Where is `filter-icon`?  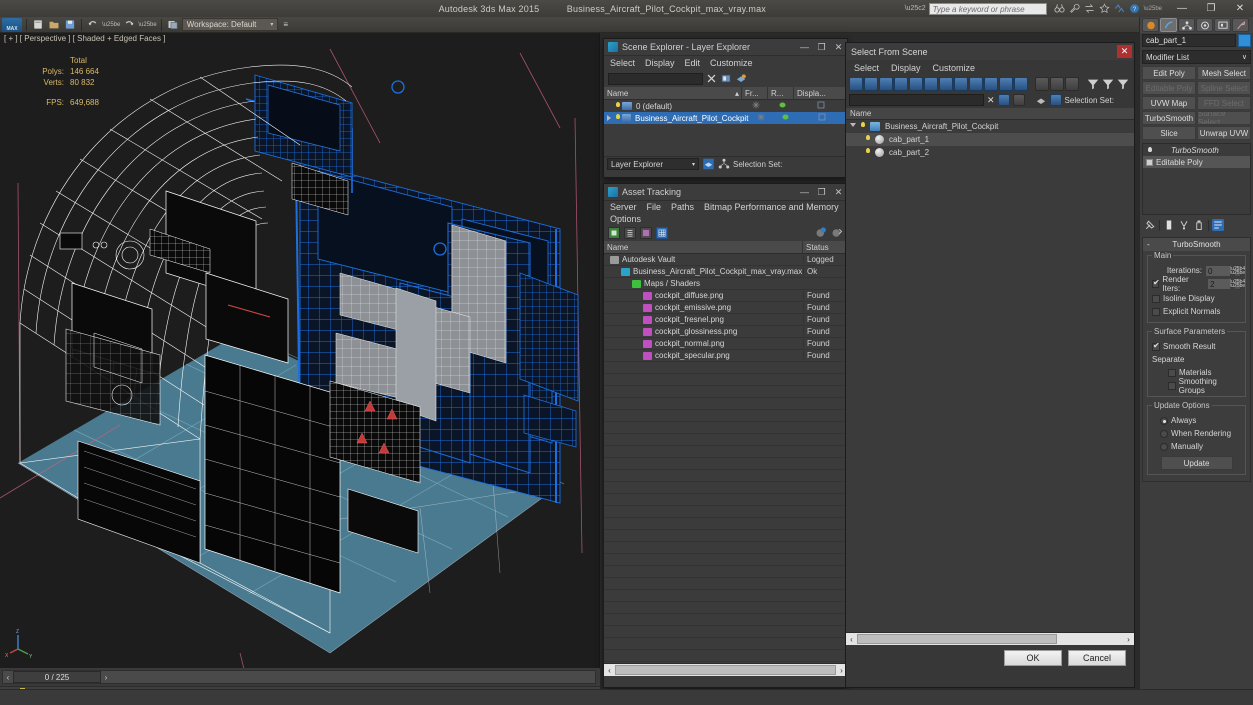
filter-icon is located at coordinates (1093, 84).